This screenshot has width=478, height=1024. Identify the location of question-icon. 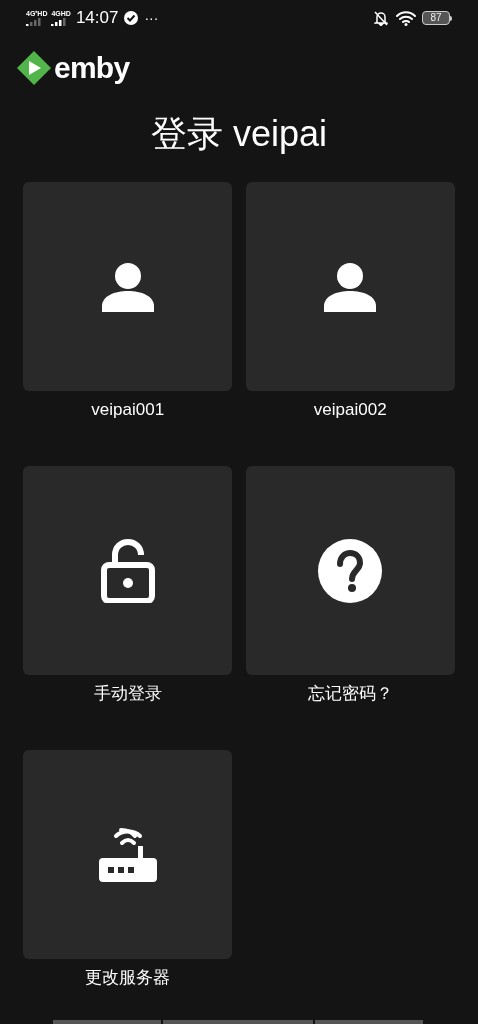
(350, 570).